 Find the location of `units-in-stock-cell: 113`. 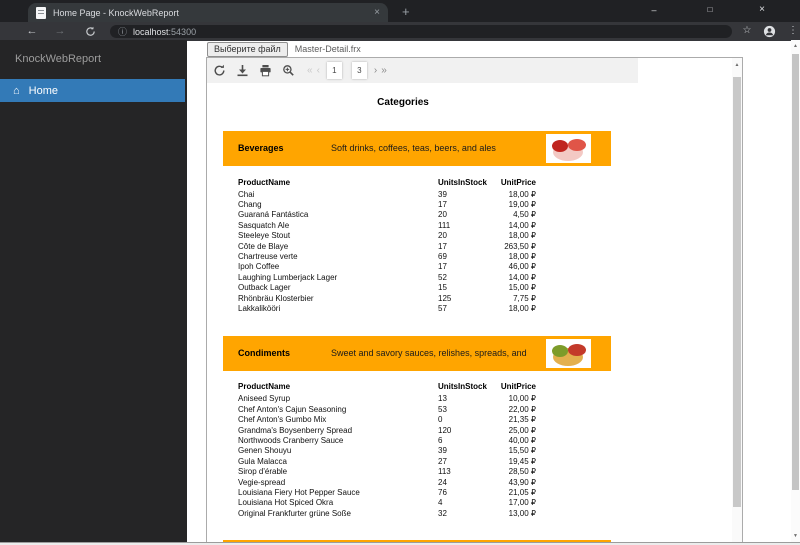

units-in-stock-cell: 113 is located at coordinates (444, 472).